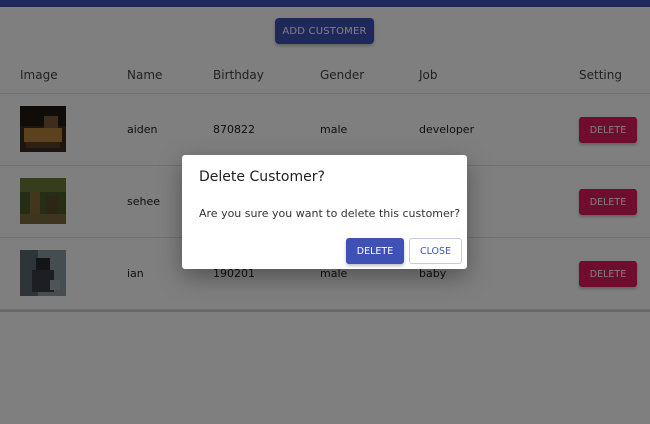  Describe the element at coordinates (262, 177) in the screenshot. I see `dialog-title: Delete Customer?` at that location.